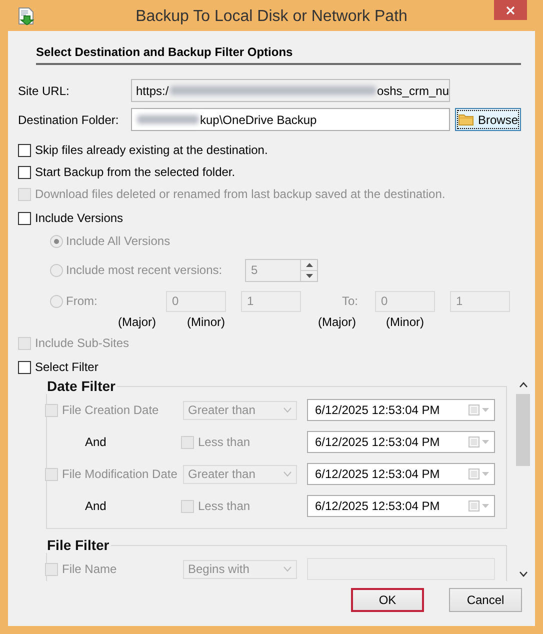  I want to click on close-button, so click(510, 10).